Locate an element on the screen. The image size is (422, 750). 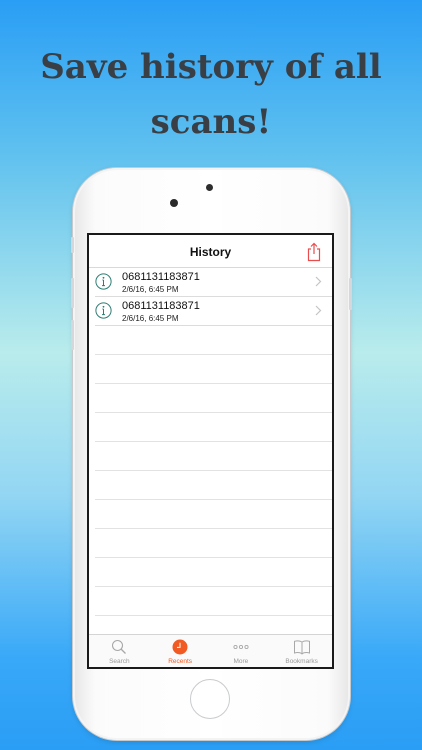
tab-search: Search is located at coordinates (119, 651).